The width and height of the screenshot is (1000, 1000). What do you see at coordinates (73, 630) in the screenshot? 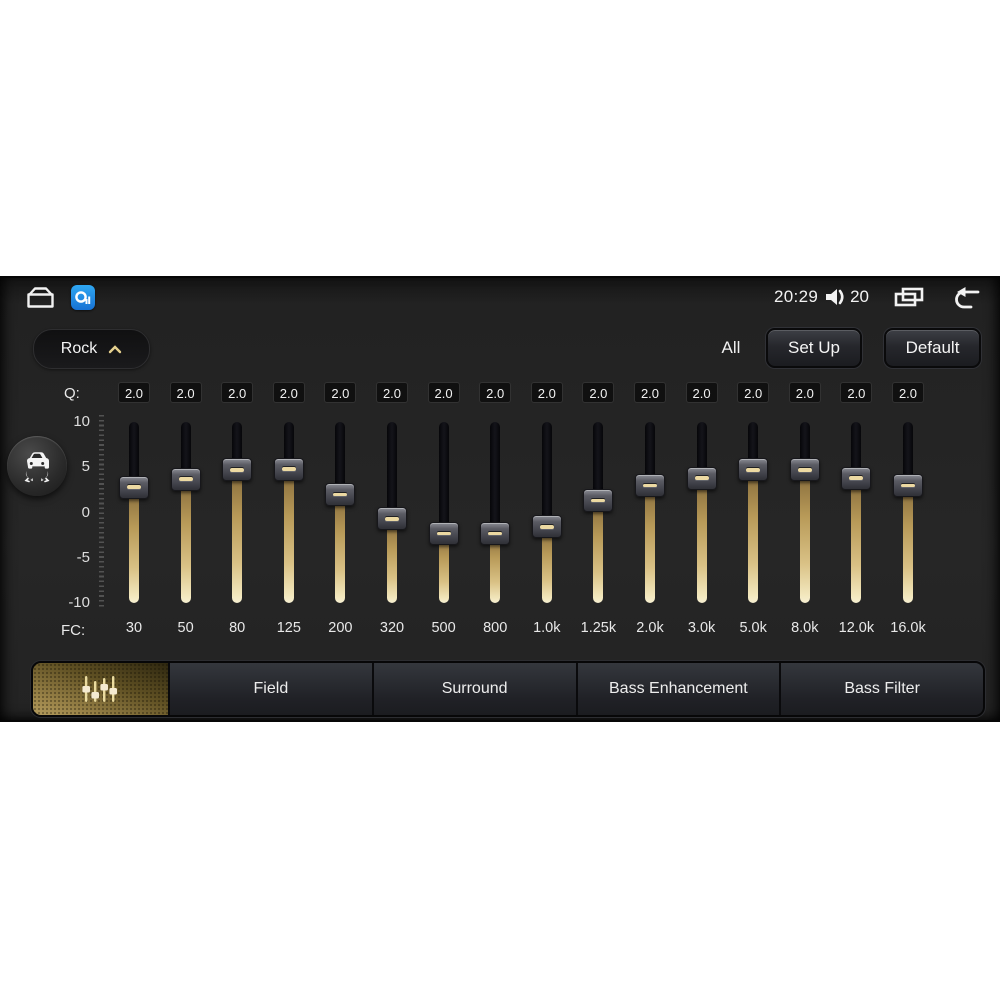
I see `fc-row-label: FC:` at bounding box center [73, 630].